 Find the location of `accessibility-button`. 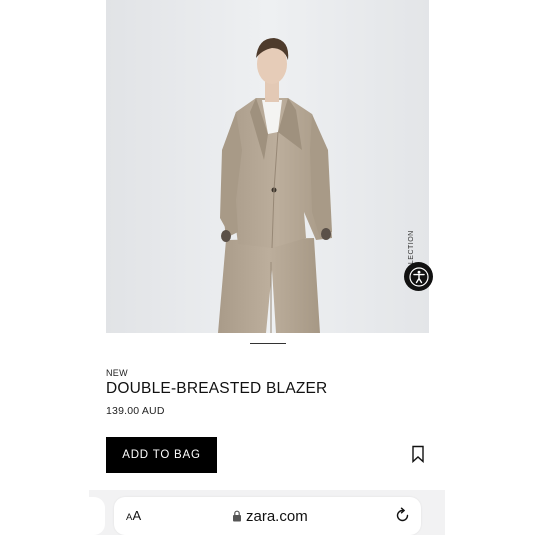

accessibility-button is located at coordinates (418, 276).